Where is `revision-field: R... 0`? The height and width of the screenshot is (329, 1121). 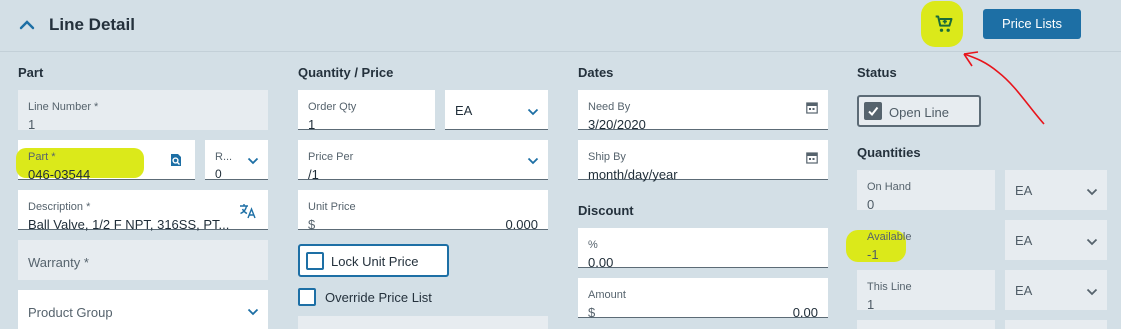
revision-field: R... 0 is located at coordinates (236, 160).